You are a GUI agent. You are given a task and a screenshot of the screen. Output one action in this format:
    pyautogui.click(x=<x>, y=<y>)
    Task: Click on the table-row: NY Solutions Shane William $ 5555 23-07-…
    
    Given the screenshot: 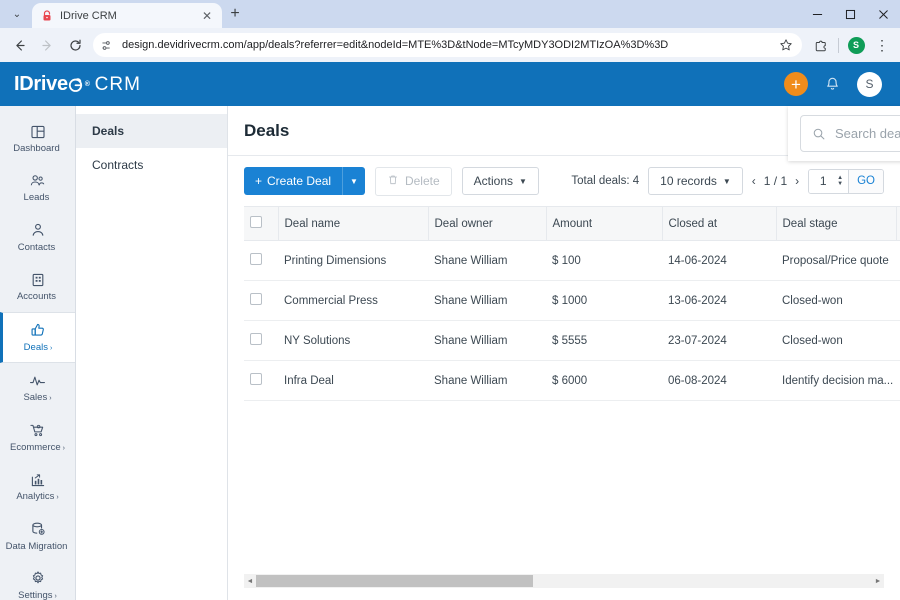 What is the action you would take?
    pyautogui.click(x=572, y=340)
    